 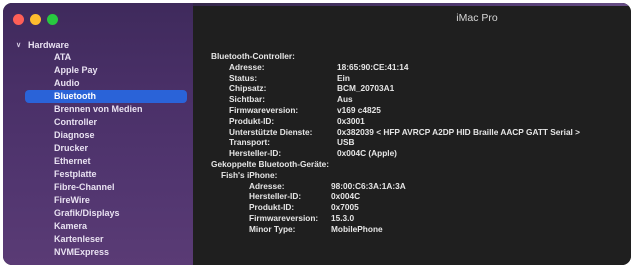 I want to click on zoom-button, so click(x=52, y=19).